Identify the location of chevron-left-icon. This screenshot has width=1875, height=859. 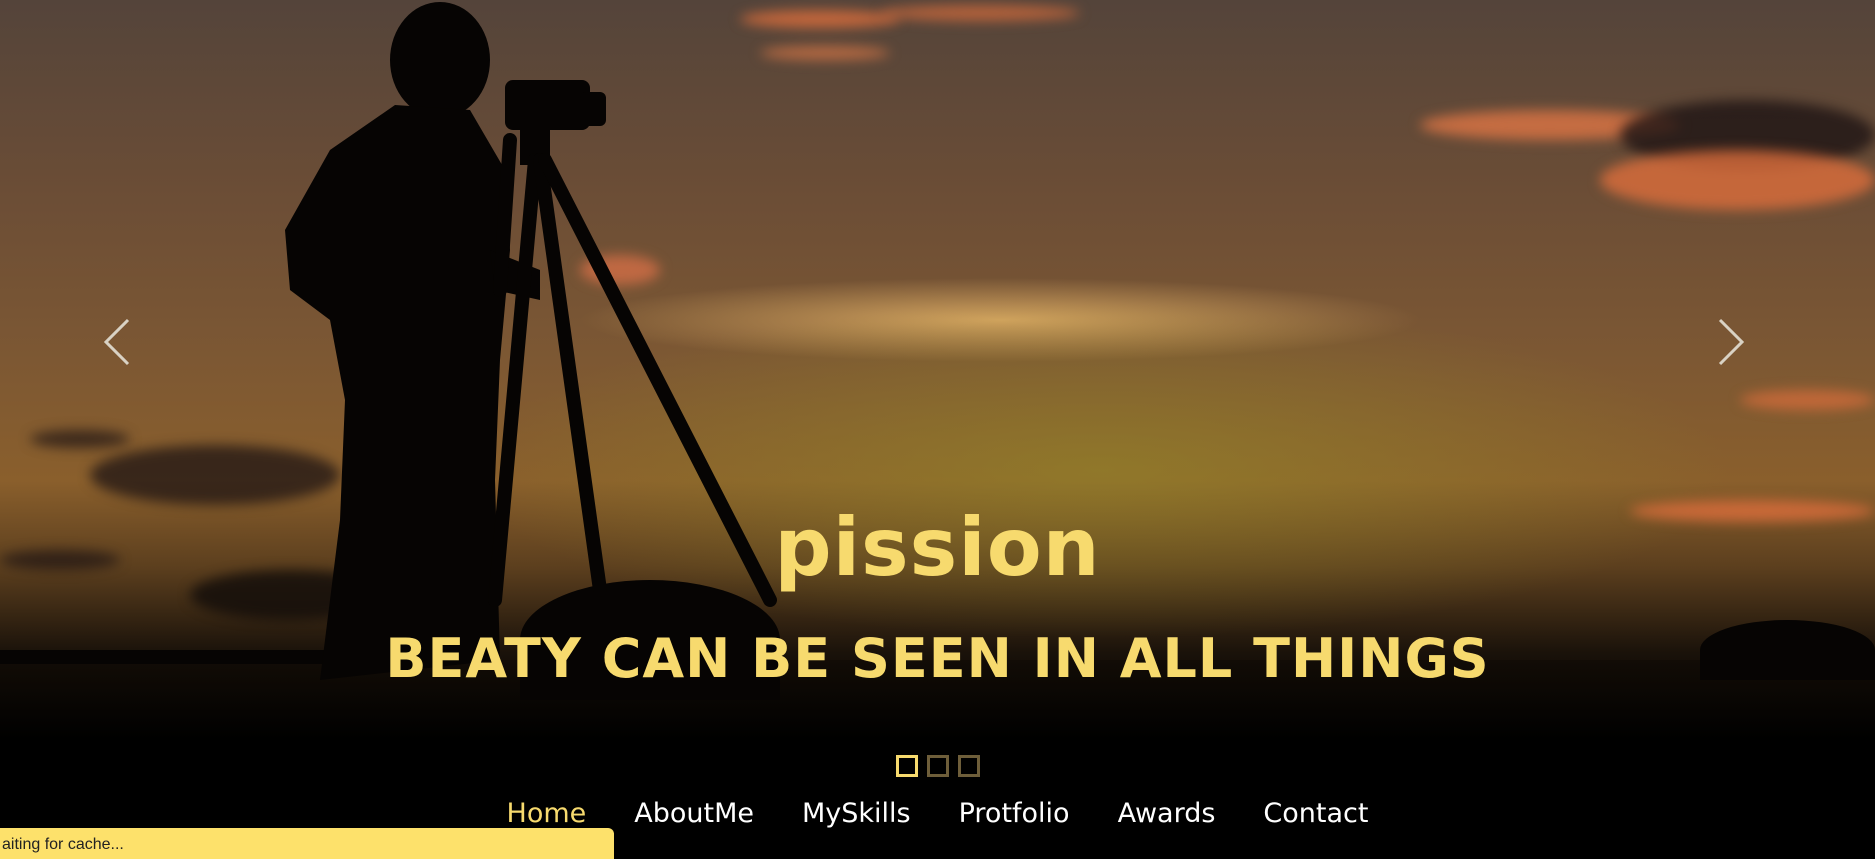
(116, 342).